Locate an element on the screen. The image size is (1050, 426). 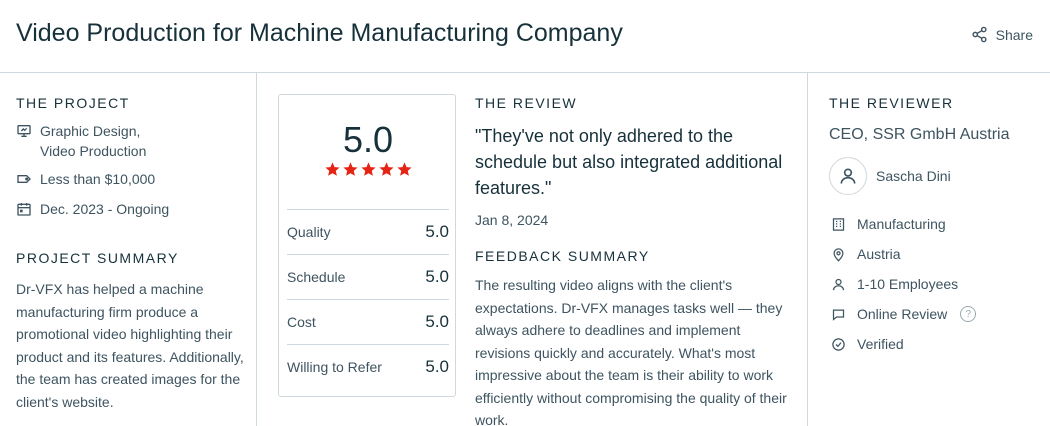
employees-text: 1-10 Employees is located at coordinates (908, 284).